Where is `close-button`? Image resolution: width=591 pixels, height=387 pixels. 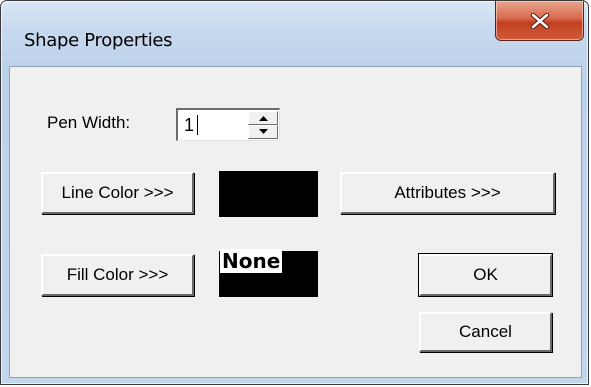
close-button is located at coordinates (539, 21).